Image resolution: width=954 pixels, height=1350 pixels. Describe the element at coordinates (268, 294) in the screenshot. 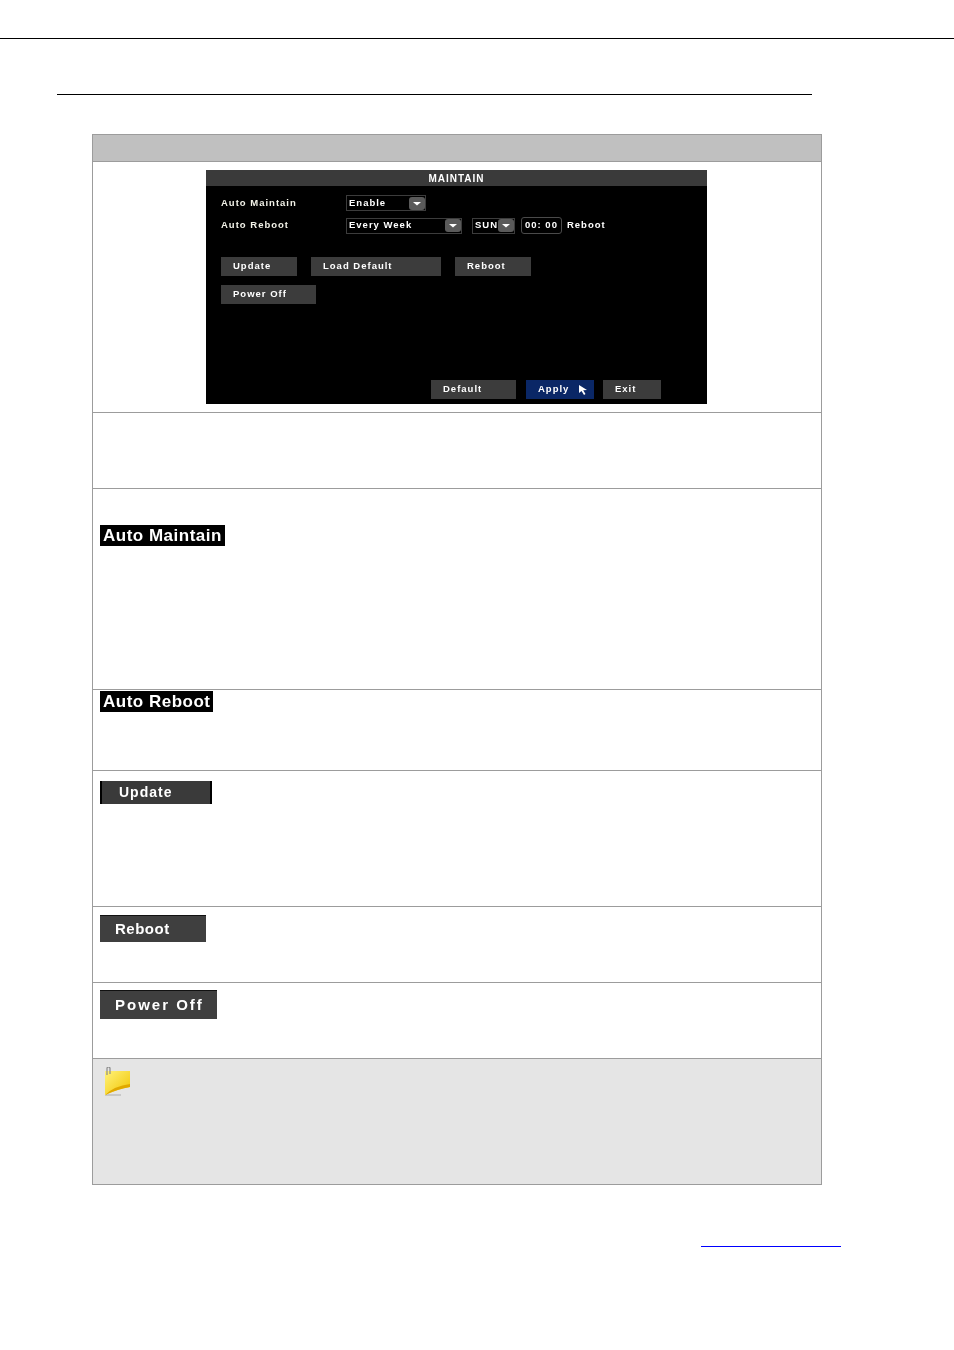

I see `dialog-button: Power Off` at that location.